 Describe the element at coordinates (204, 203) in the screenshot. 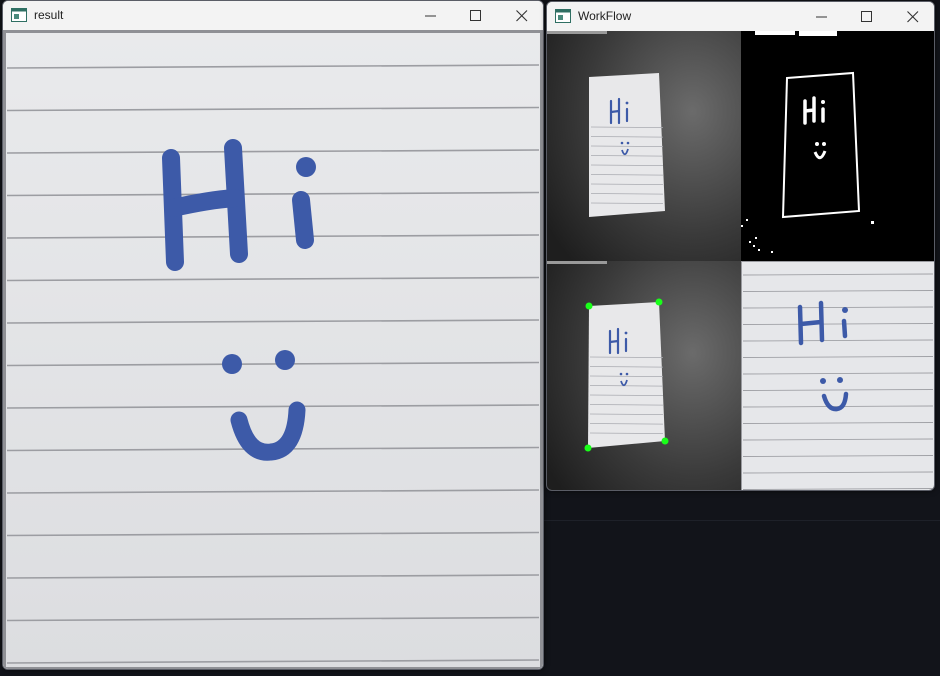

I see `letter-h-bar` at that location.